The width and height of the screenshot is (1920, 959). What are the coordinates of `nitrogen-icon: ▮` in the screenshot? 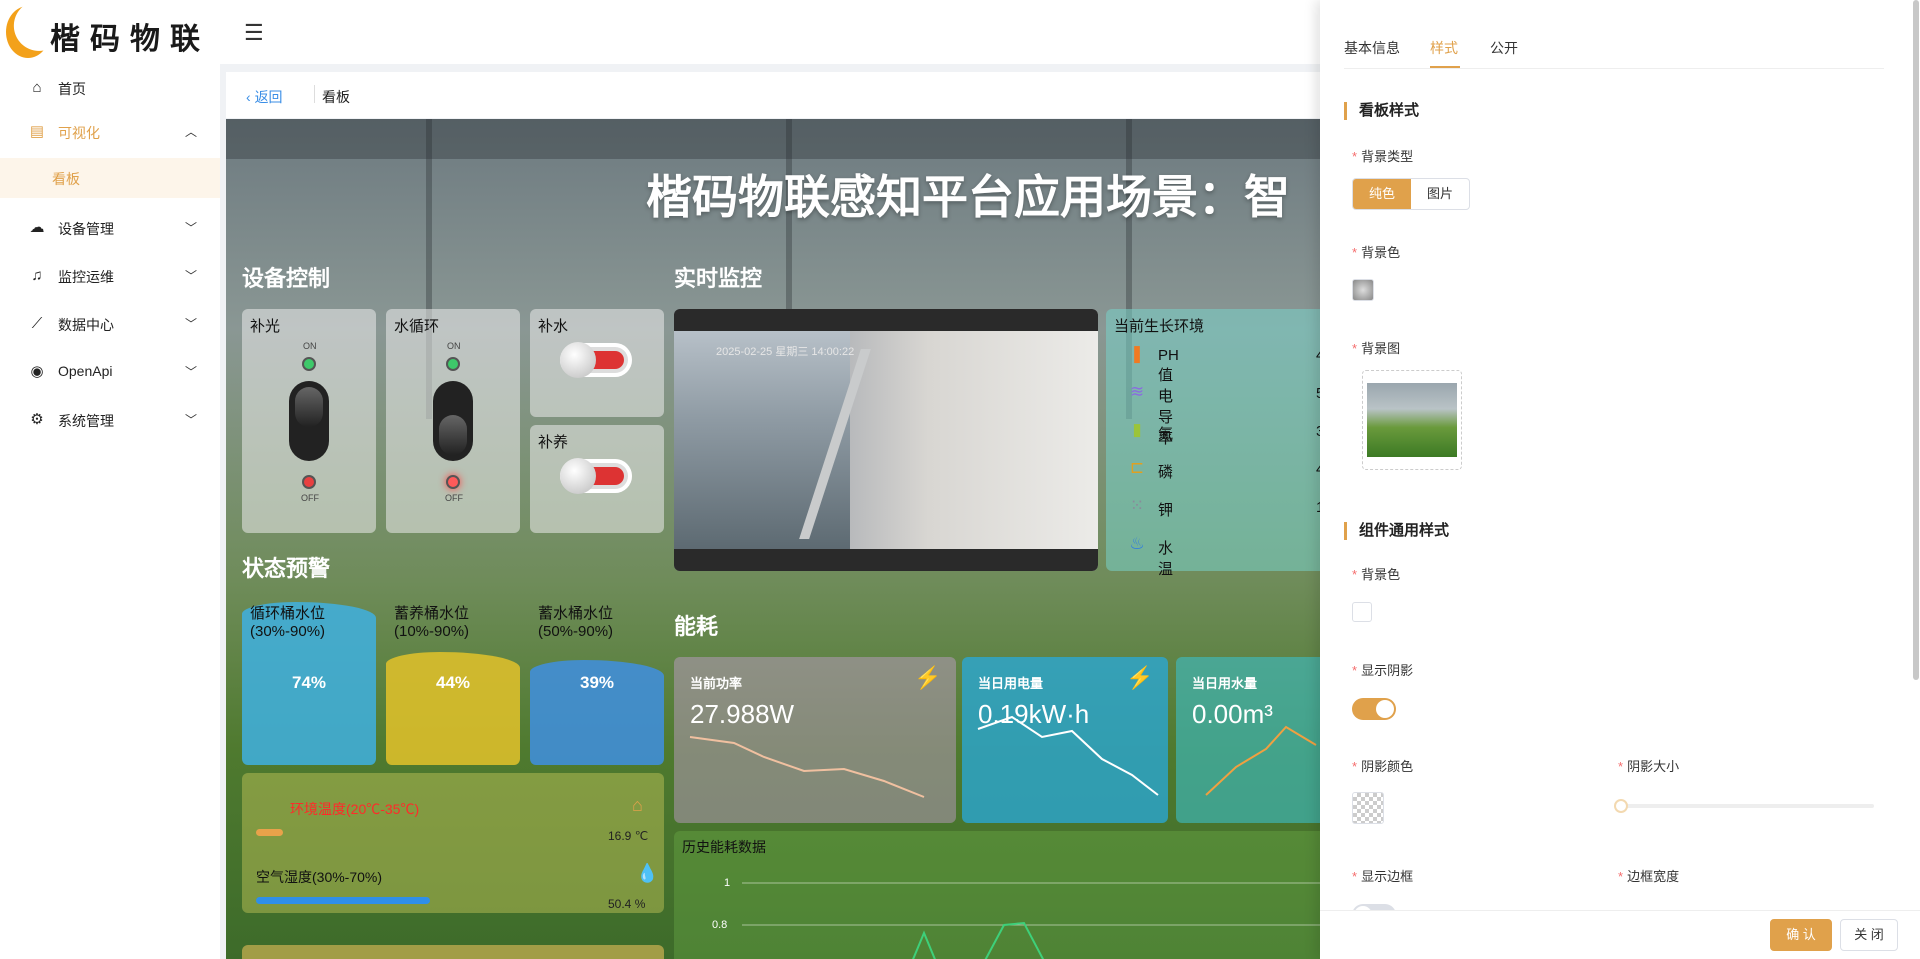 It's located at (1137, 429).